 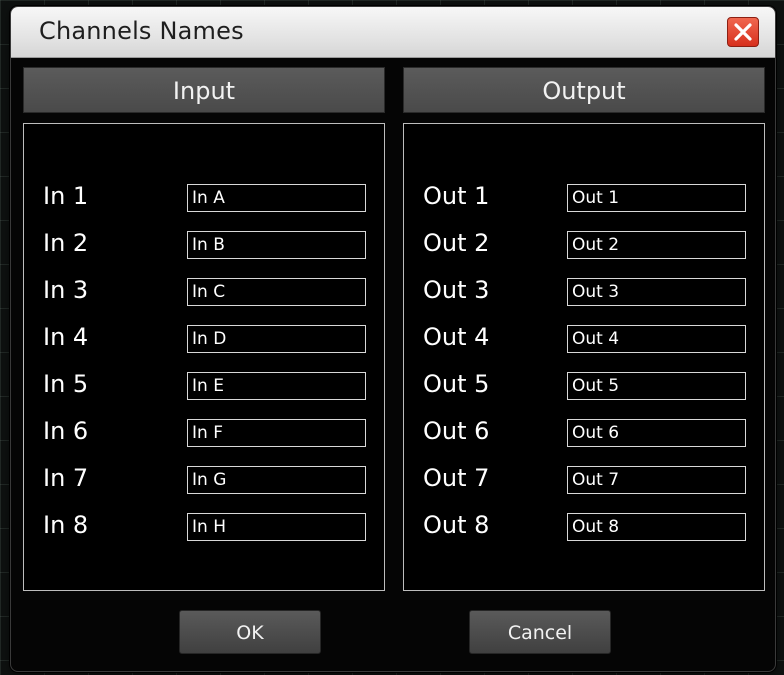 What do you see at coordinates (456, 384) in the screenshot?
I see `output-label: Out 5` at bounding box center [456, 384].